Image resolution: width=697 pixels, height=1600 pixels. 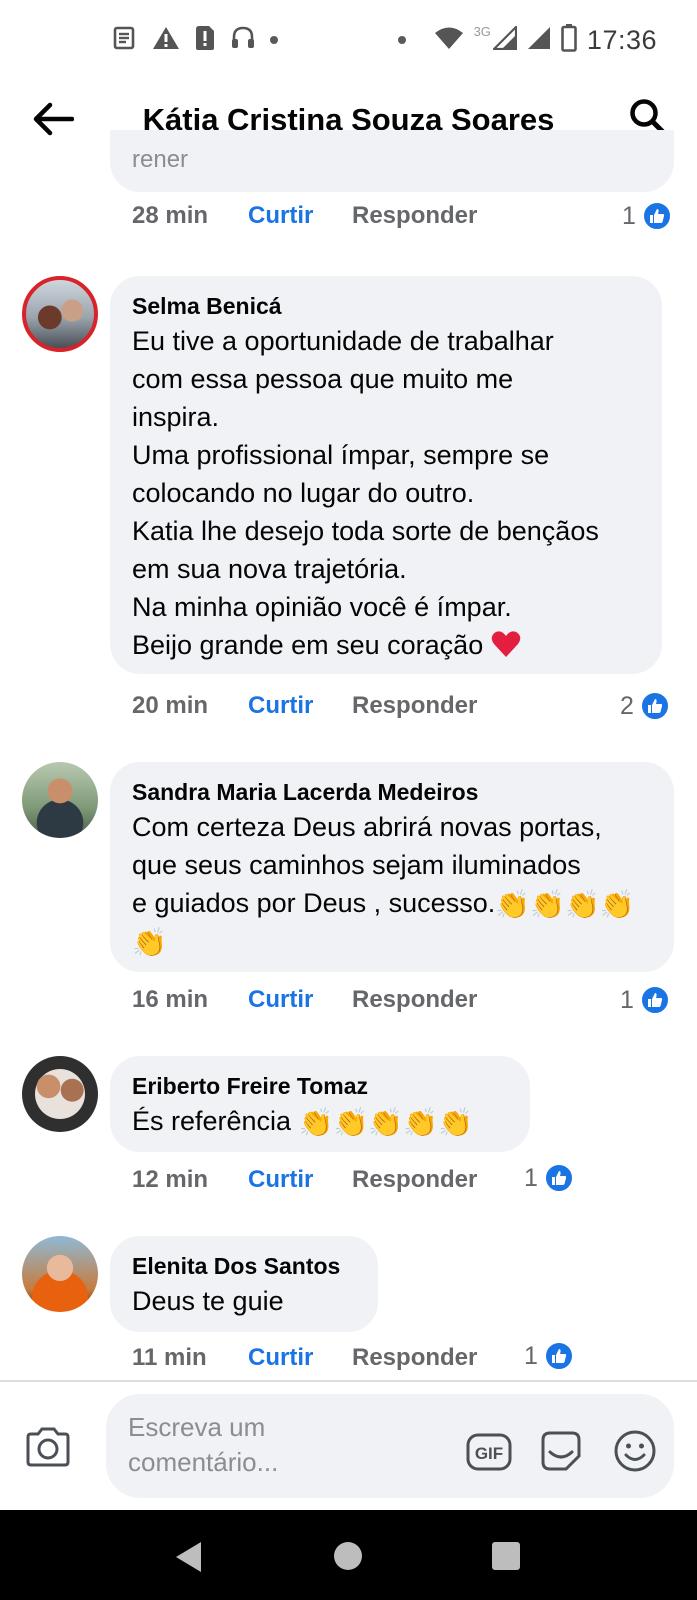 What do you see at coordinates (449, 40) in the screenshot?
I see `wifi-icon` at bounding box center [449, 40].